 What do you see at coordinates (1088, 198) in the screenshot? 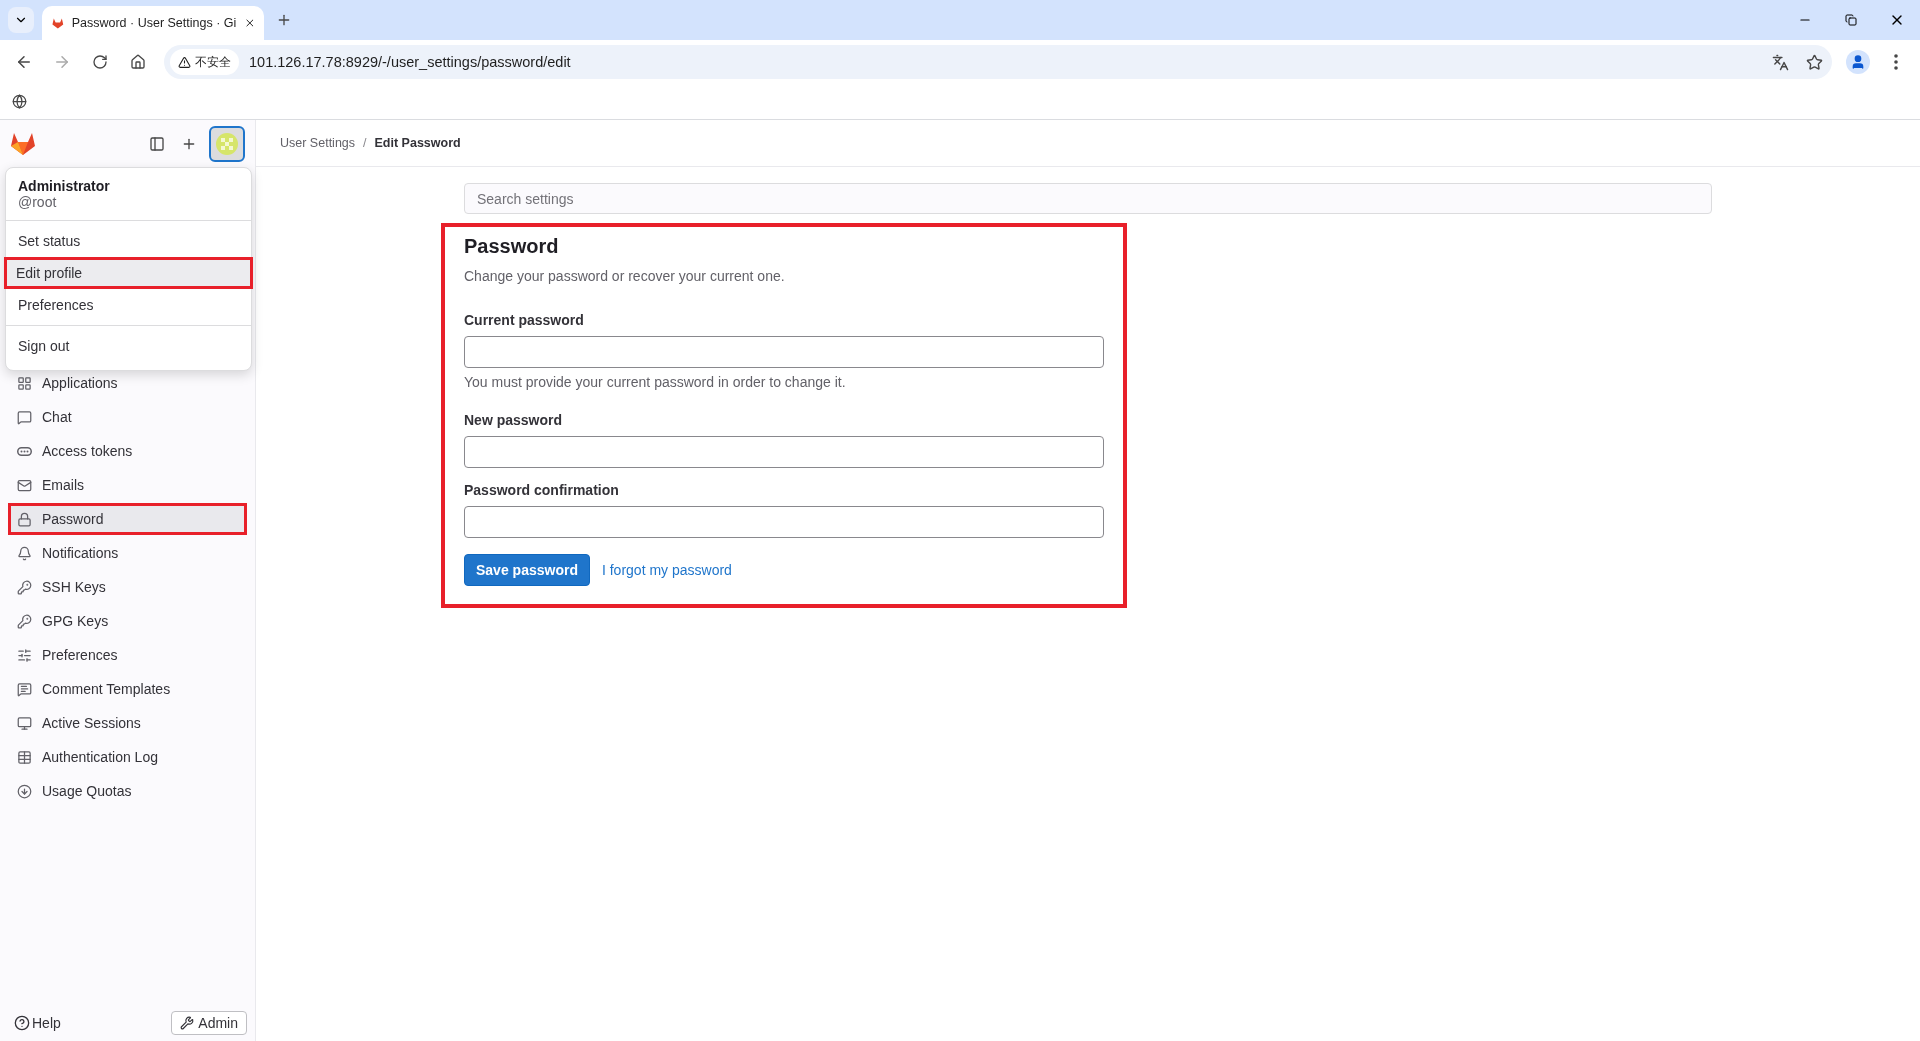
I see `search-field: Search settings` at bounding box center [1088, 198].